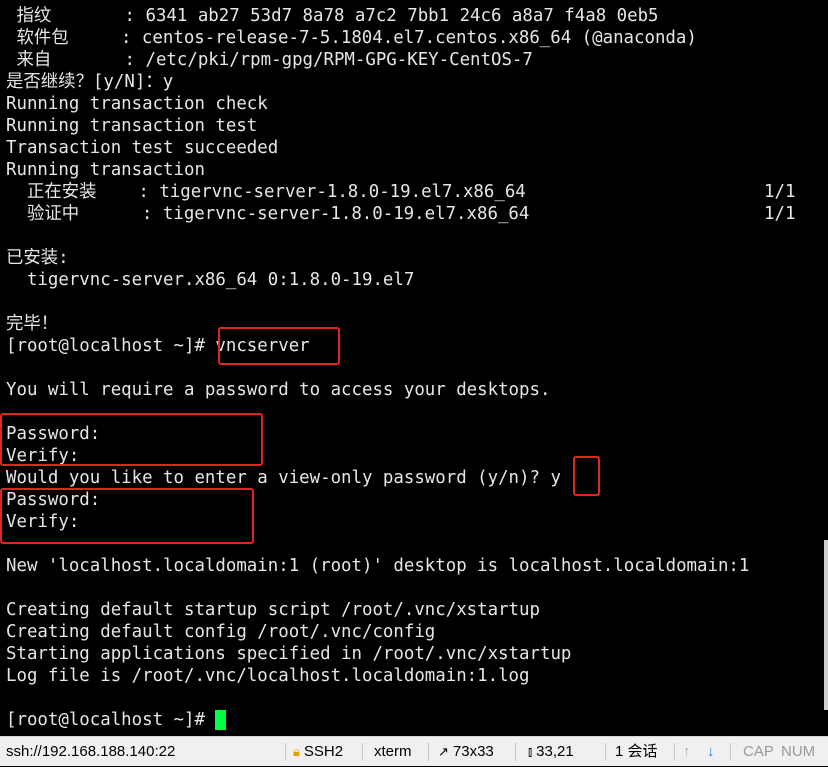 The width and height of the screenshot is (828, 767). Describe the element at coordinates (279, 346) in the screenshot. I see `highlight-vncserver-command` at that location.